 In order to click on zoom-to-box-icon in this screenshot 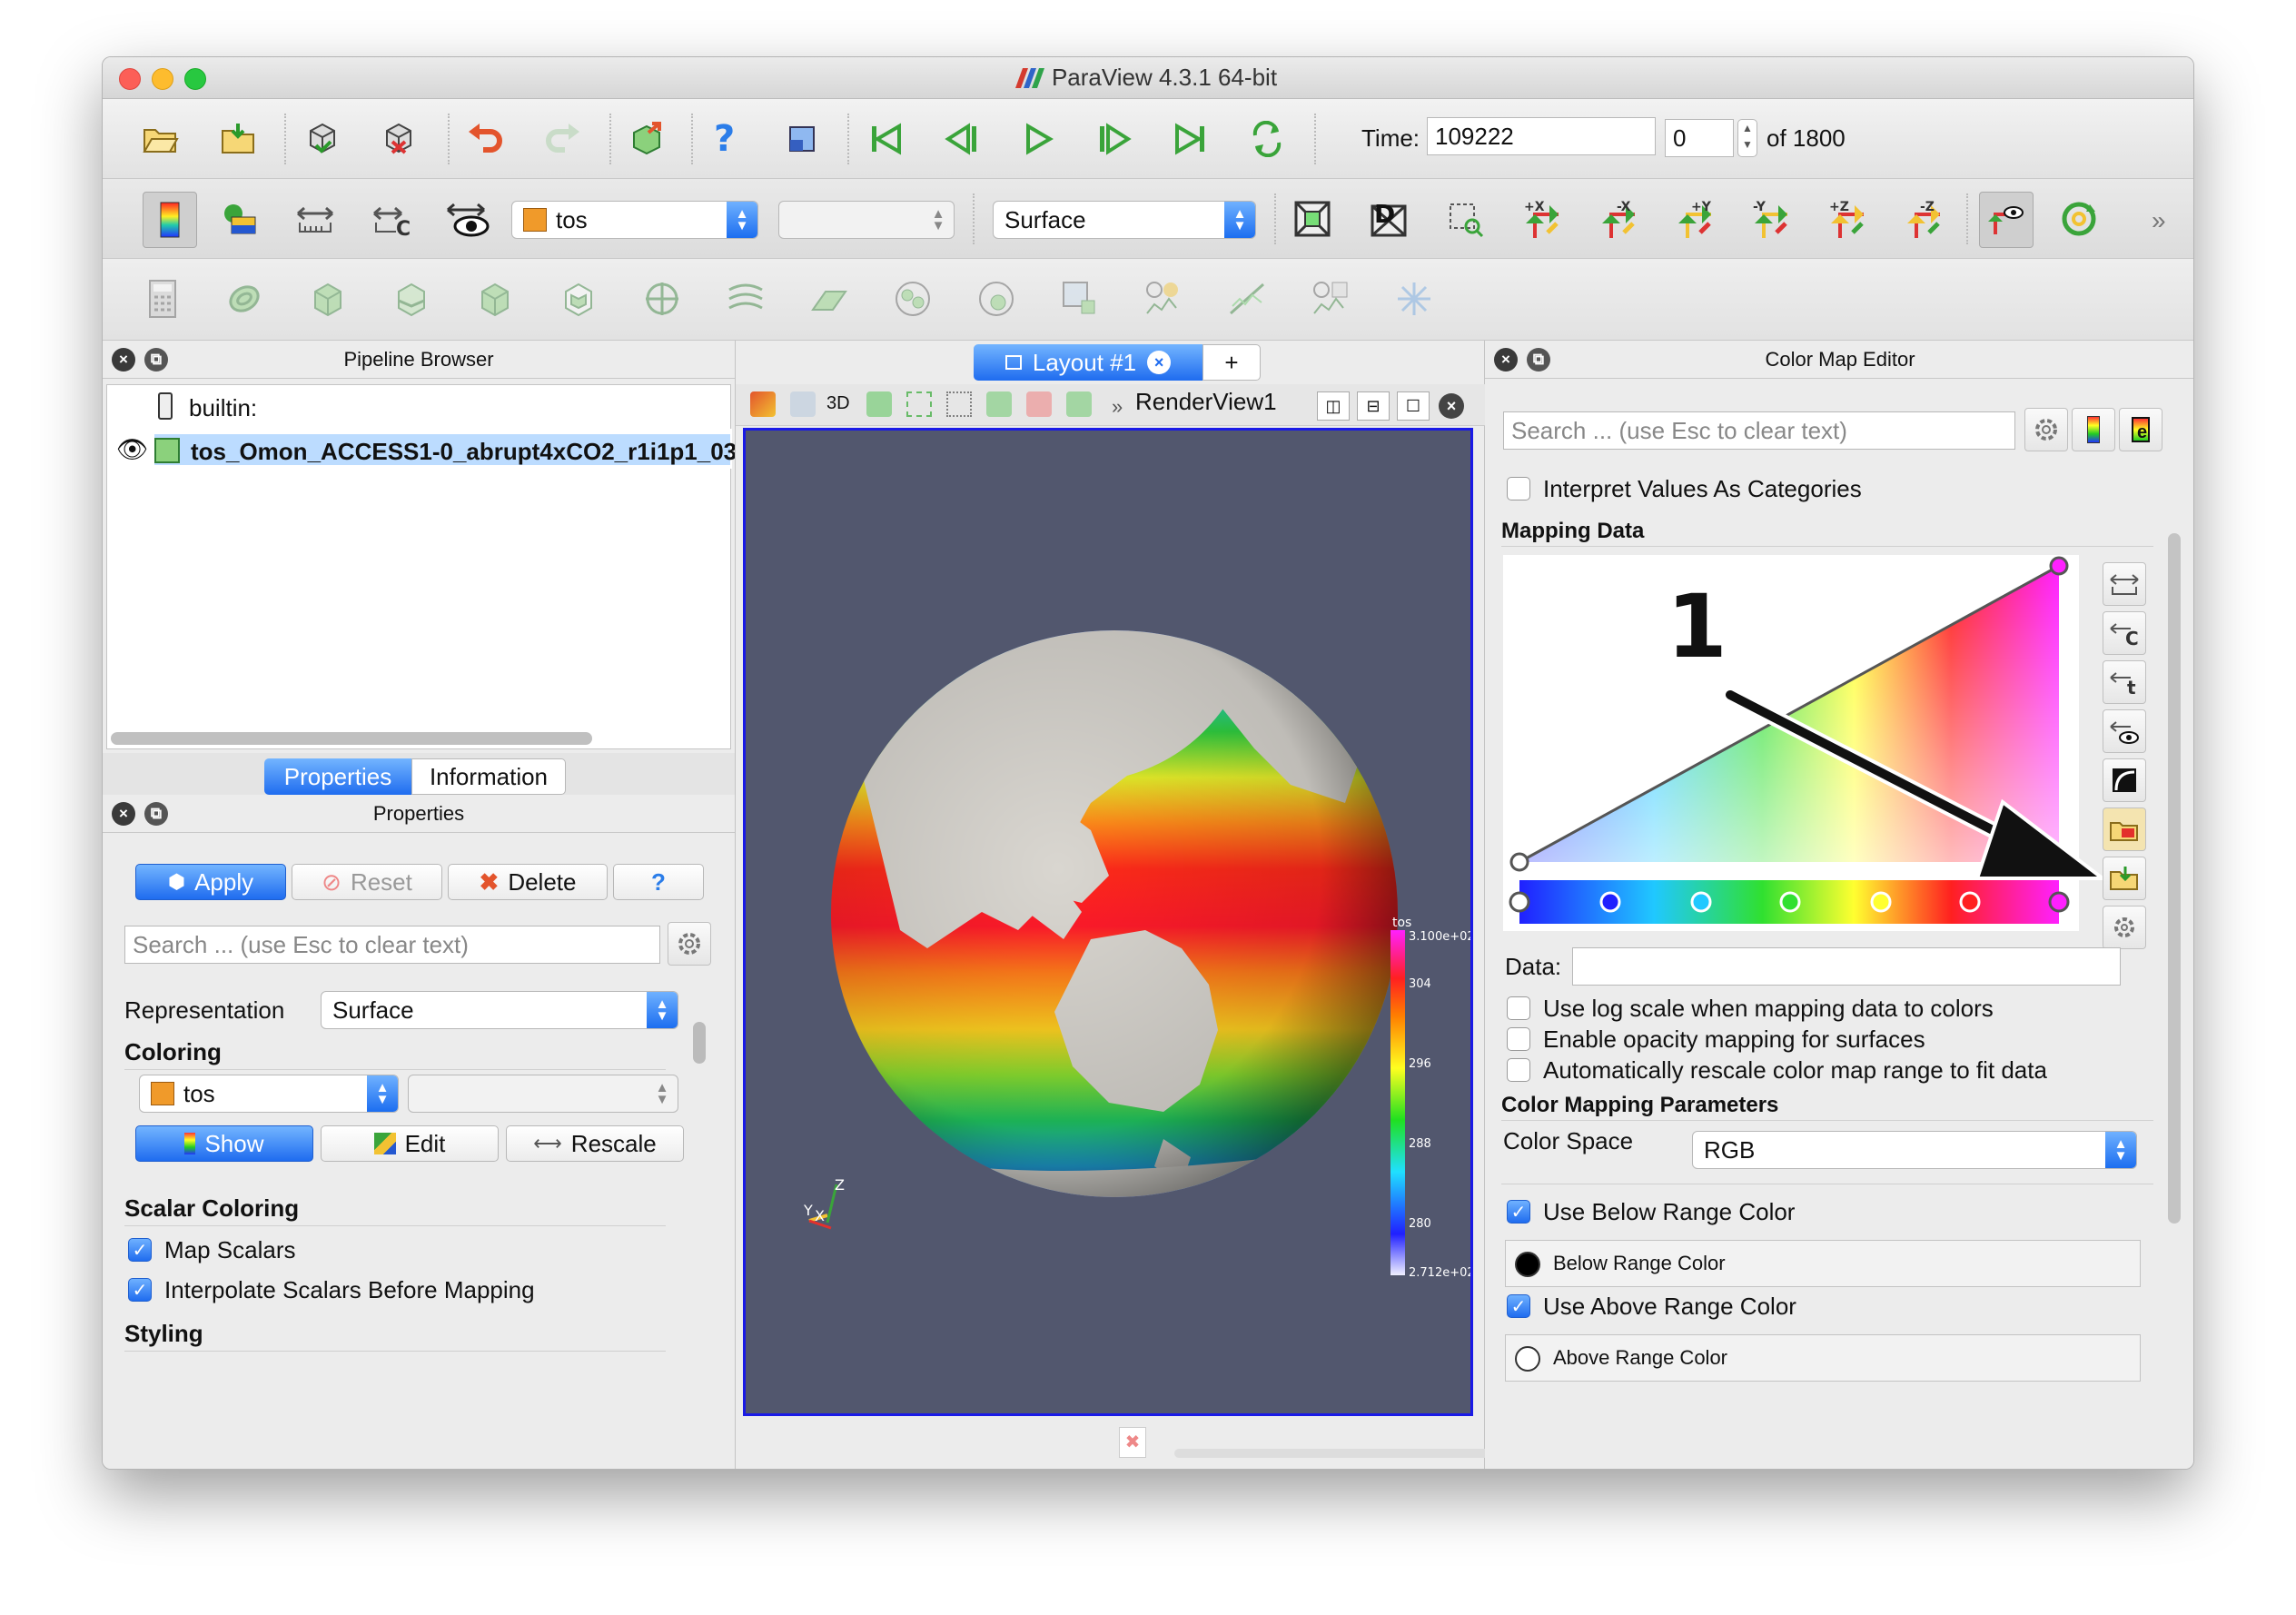, I will do `click(1465, 219)`.